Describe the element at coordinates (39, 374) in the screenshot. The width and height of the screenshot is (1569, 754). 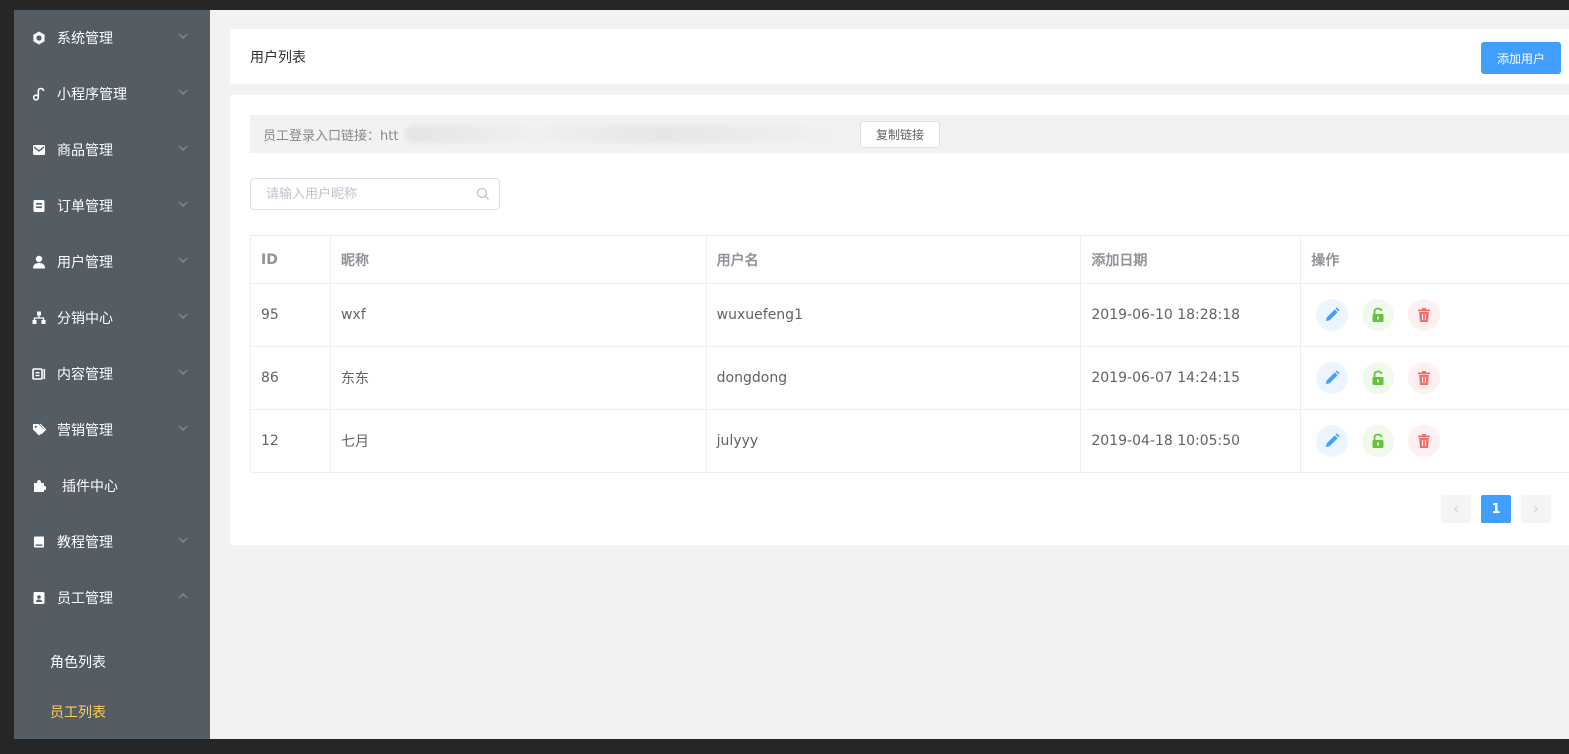
I see `content-icon` at that location.